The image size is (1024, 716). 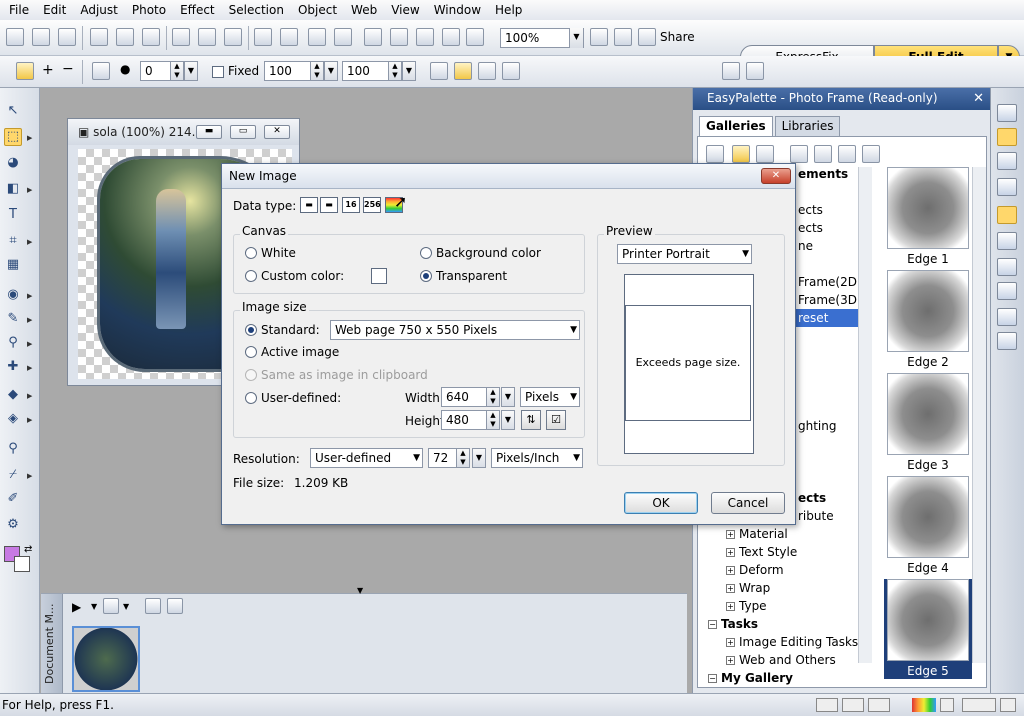 What do you see at coordinates (487, 71) in the screenshot?
I see `crop-select-icon` at bounding box center [487, 71].